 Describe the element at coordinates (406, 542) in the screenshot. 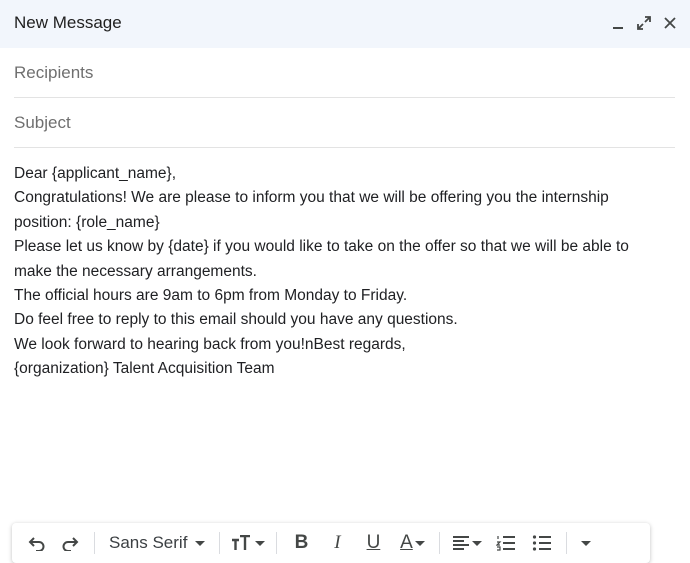

I see `text-color-icon: A` at that location.